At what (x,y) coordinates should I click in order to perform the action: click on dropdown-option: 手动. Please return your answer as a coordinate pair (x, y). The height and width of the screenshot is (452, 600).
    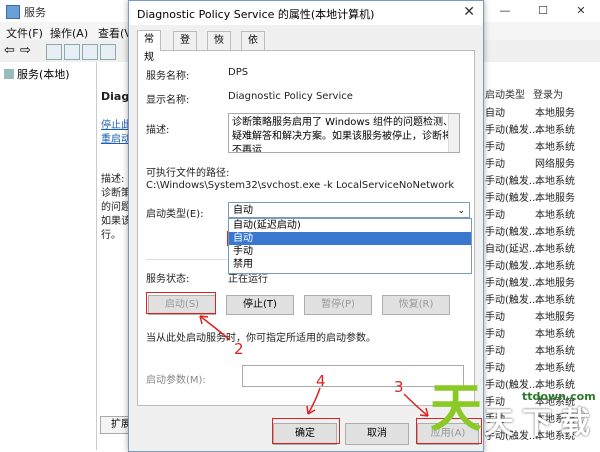
    Looking at the image, I should click on (350, 251).